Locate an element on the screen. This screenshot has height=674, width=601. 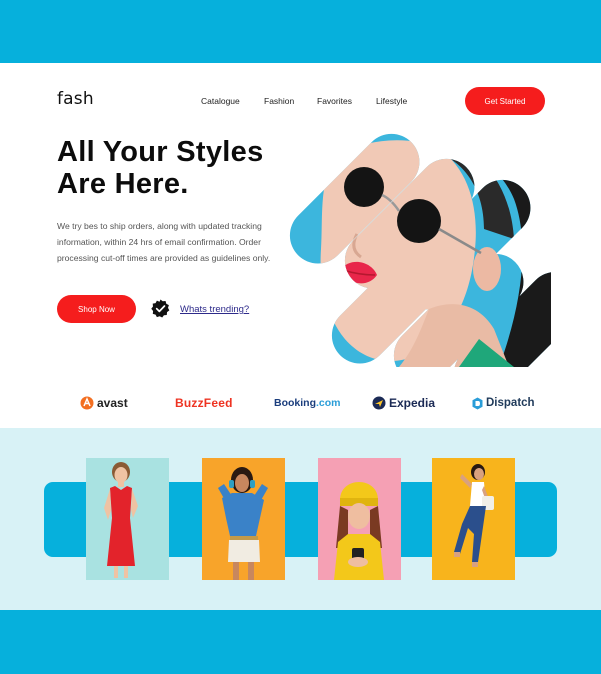
avast-icon is located at coordinates (87, 403).